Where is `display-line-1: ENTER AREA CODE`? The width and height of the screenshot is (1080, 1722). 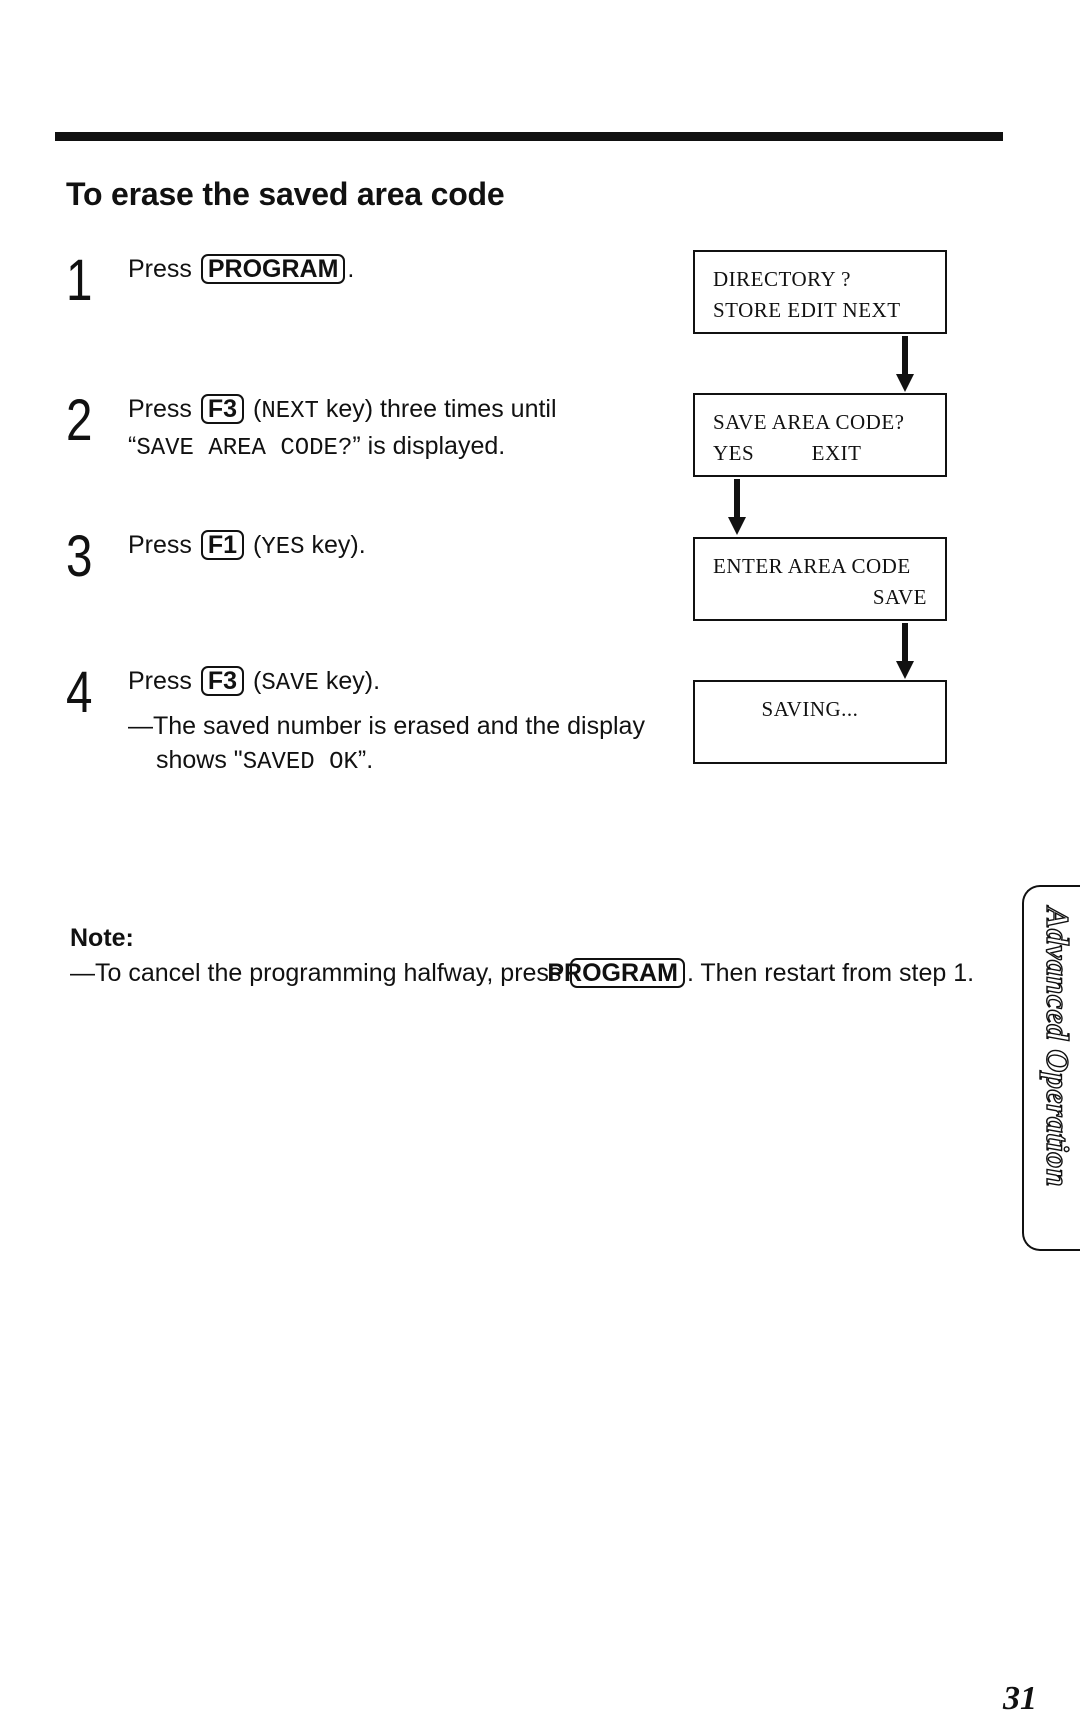 display-line-1: ENTER AREA CODE is located at coordinates (812, 566).